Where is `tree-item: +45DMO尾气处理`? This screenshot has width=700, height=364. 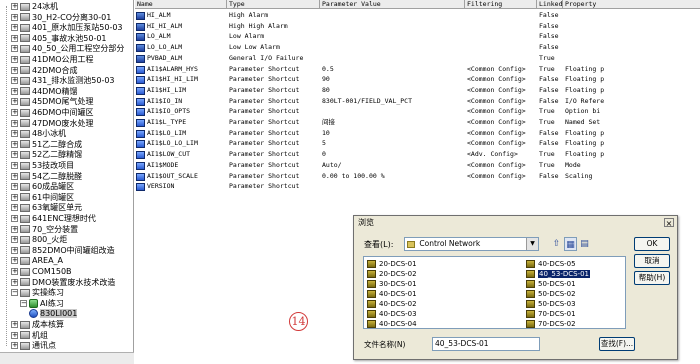 tree-item: +45DMO尾气处理 is located at coordinates (52, 101).